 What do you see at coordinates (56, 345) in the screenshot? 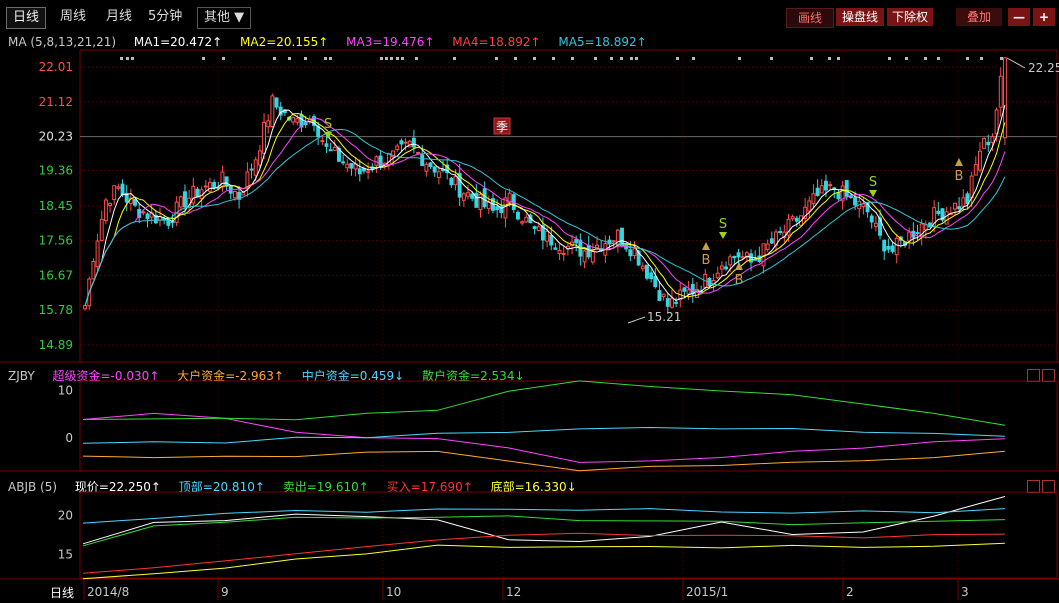
I see `price-tick-label: 14.89` at bounding box center [56, 345].